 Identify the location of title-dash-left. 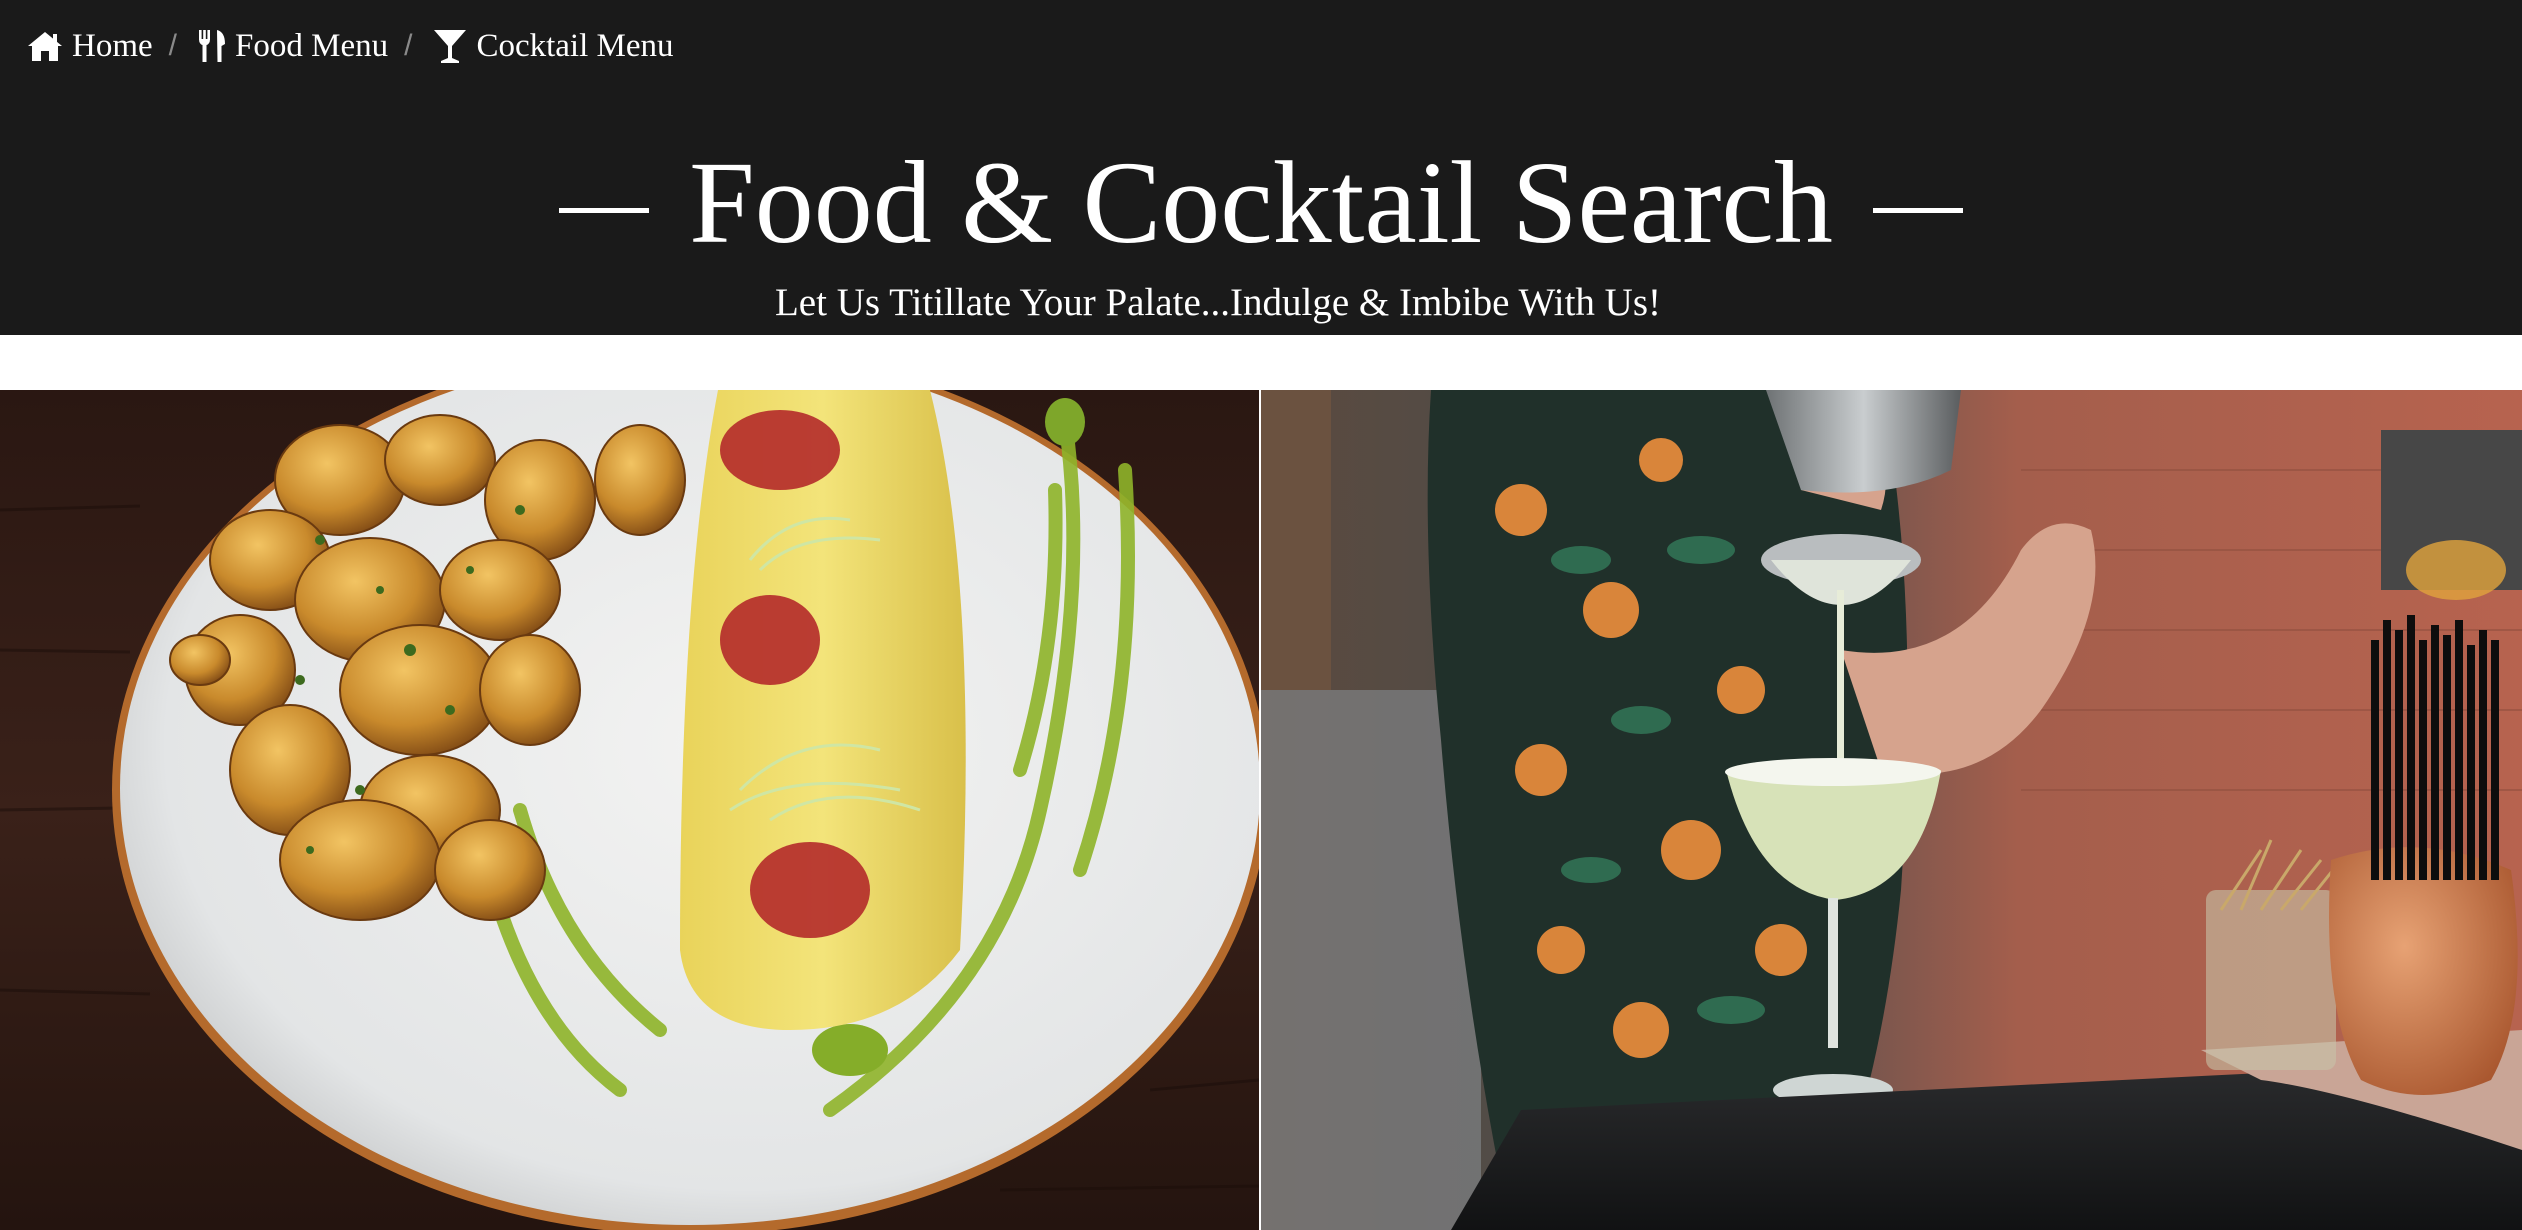
(604, 211).